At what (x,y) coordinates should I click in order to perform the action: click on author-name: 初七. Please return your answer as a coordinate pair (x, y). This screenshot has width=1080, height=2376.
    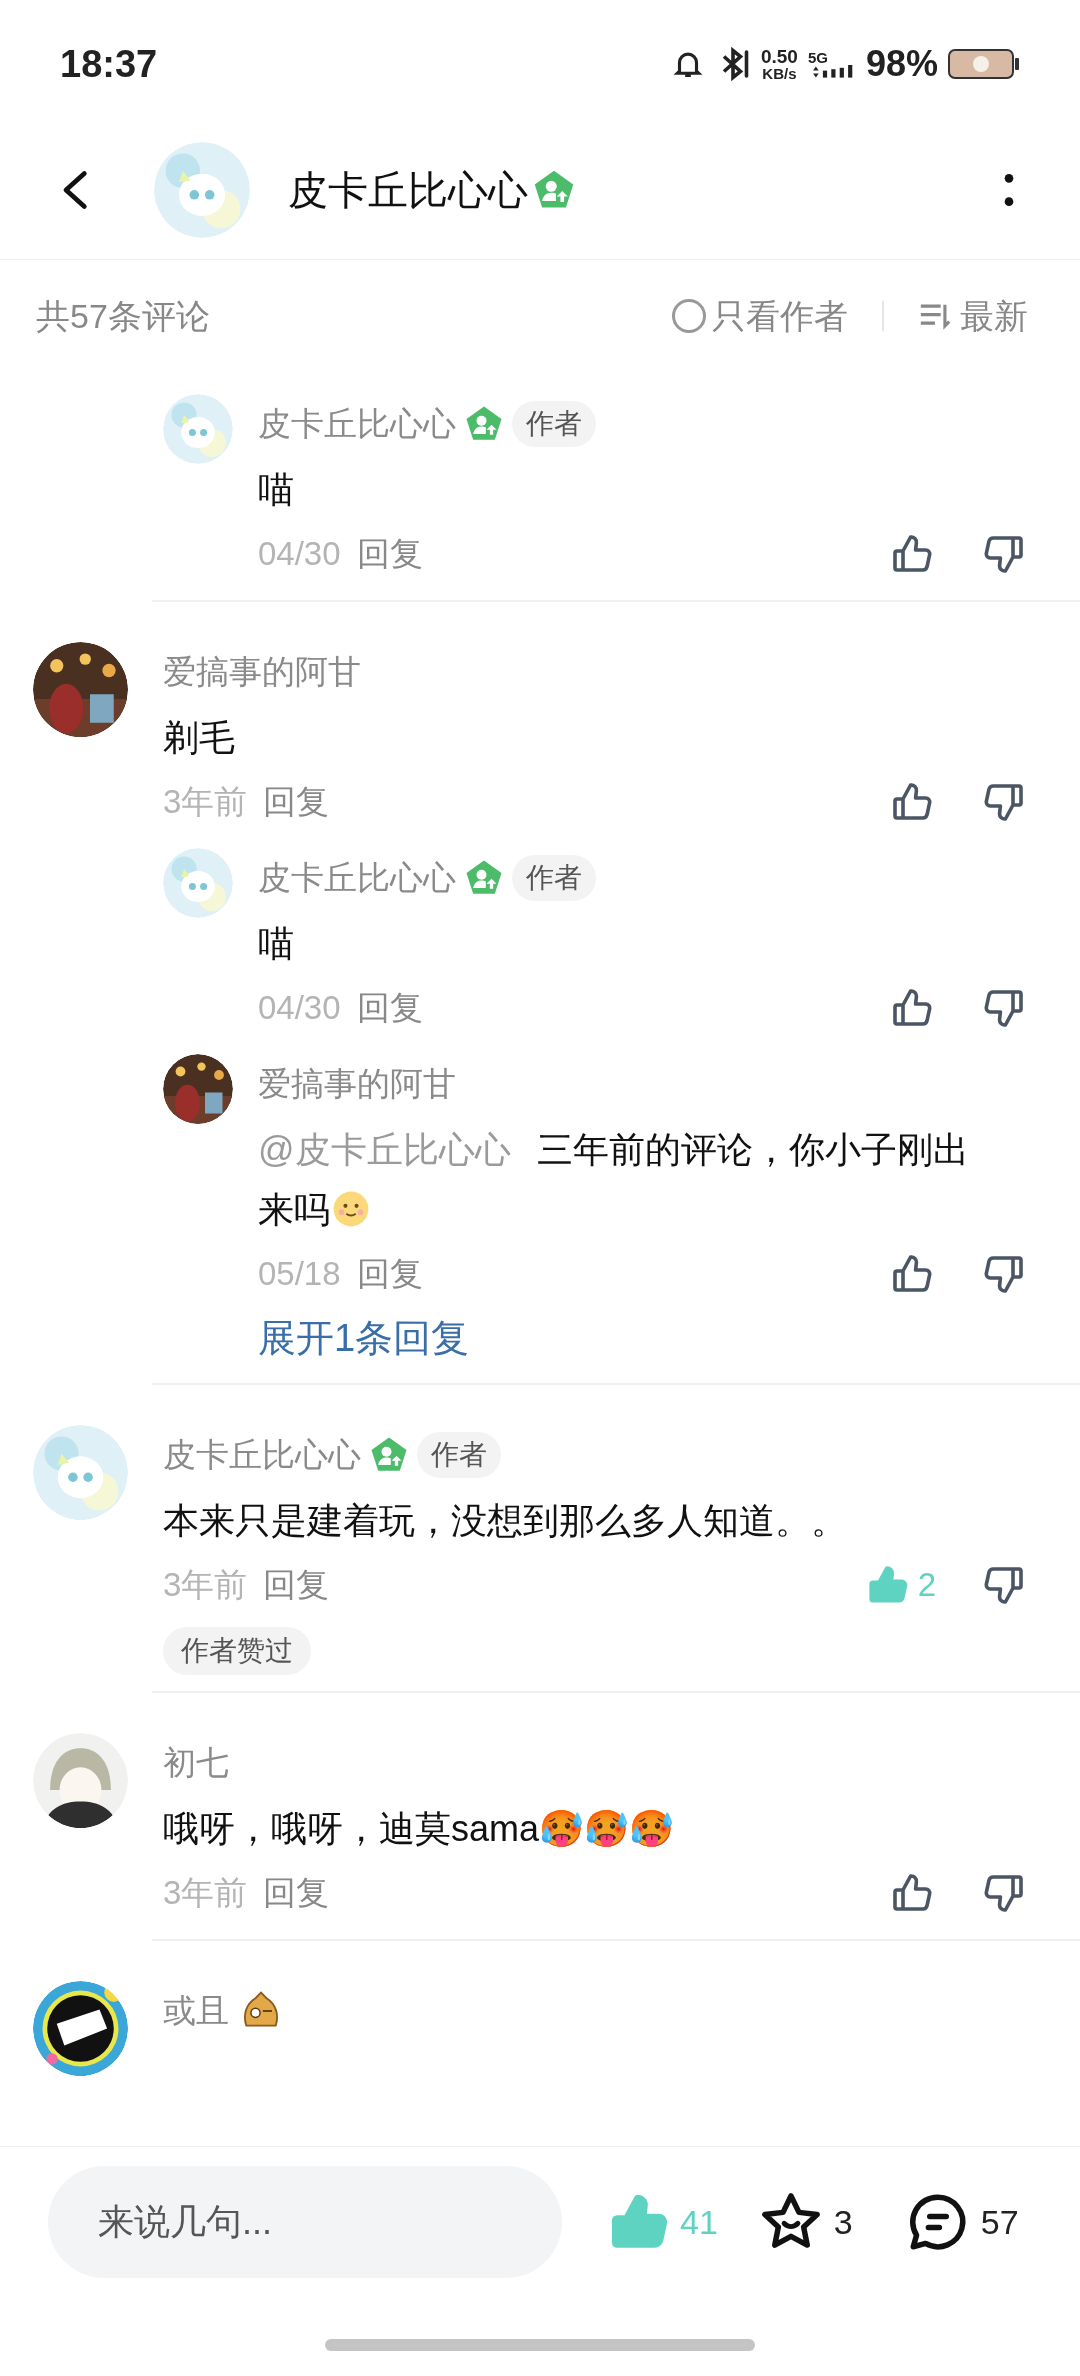
    Looking at the image, I should click on (196, 1763).